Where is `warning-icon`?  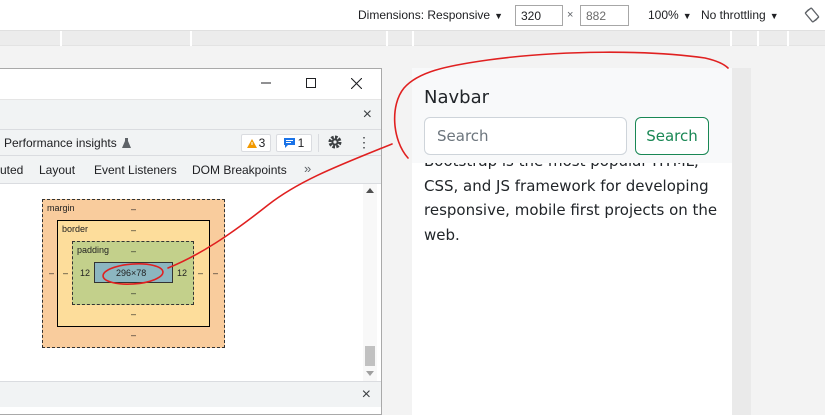 warning-icon is located at coordinates (251, 143).